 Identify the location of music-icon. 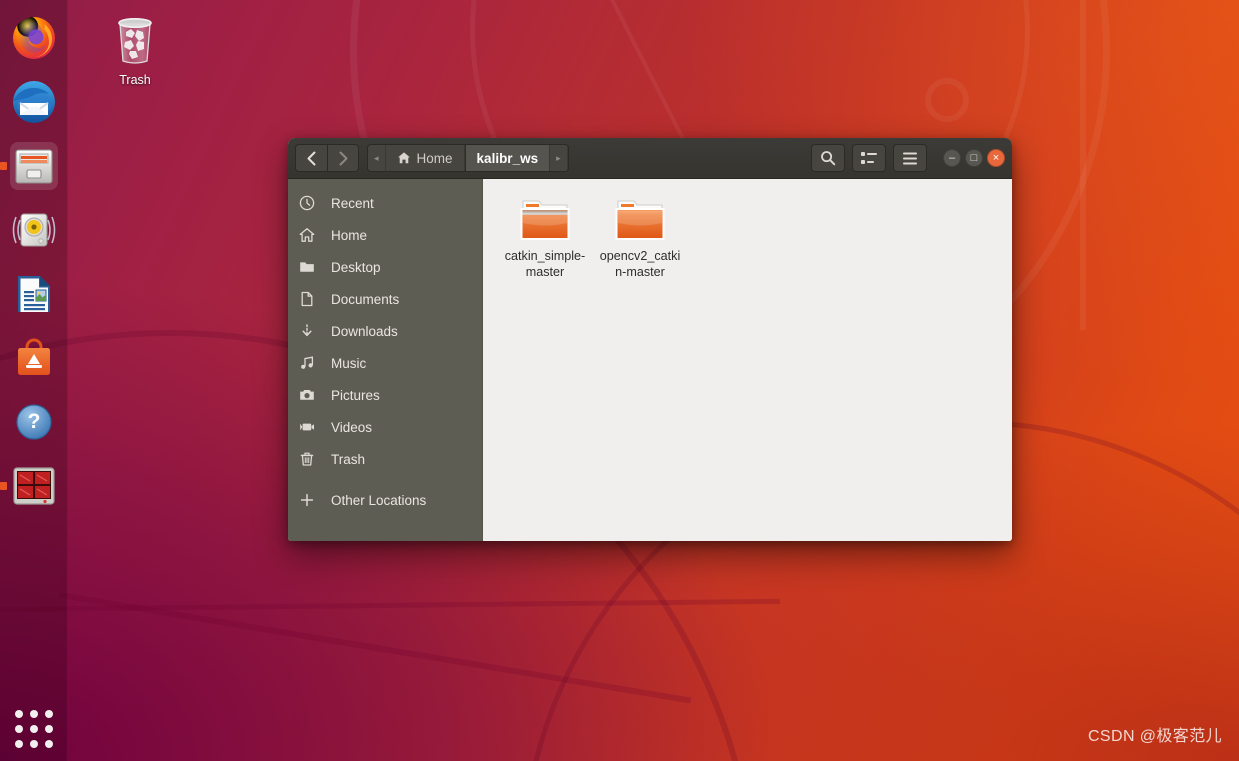
(312, 363).